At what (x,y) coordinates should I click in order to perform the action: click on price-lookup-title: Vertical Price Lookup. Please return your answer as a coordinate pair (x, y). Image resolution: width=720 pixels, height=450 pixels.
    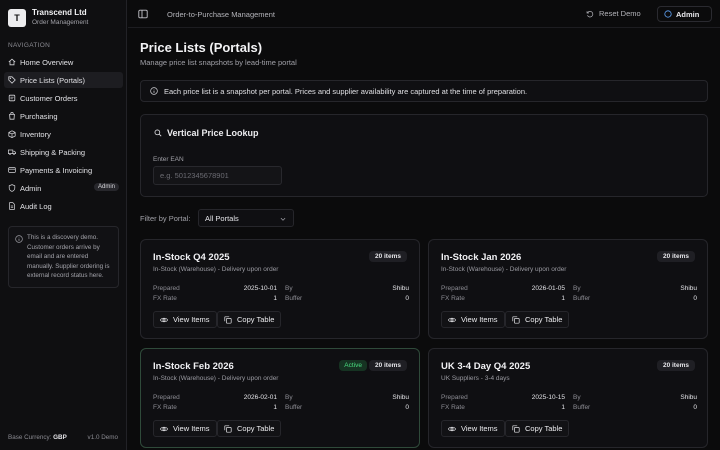
    Looking at the image, I should click on (206, 133).